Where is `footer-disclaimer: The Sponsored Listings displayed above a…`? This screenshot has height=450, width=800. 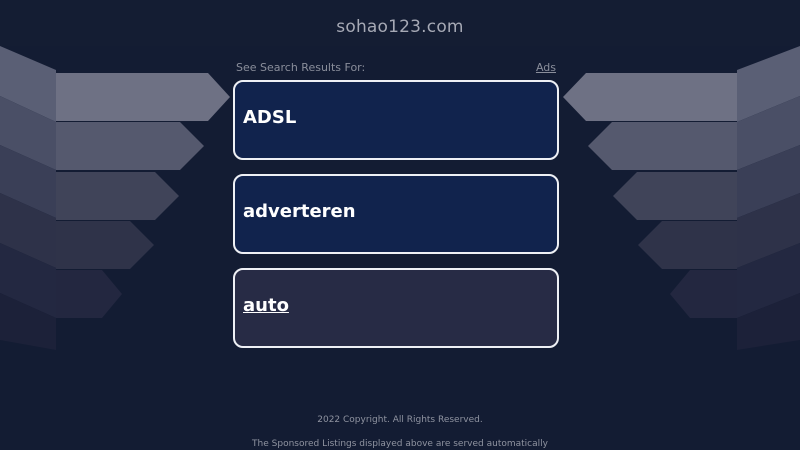
footer-disclaimer: The Sponsored Listings displayed above a… is located at coordinates (400, 444).